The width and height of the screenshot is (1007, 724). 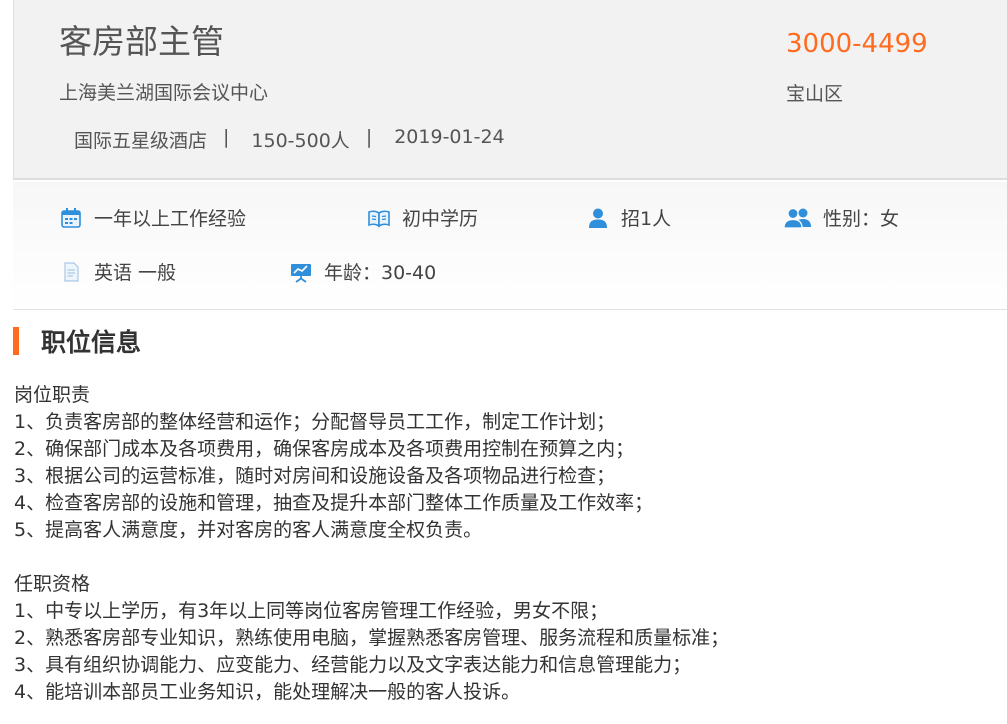 What do you see at coordinates (267, 692) in the screenshot?
I see `qualification-item: 4、能培训本部员工业务知识，能处理解决一般的客人投诉。` at bounding box center [267, 692].